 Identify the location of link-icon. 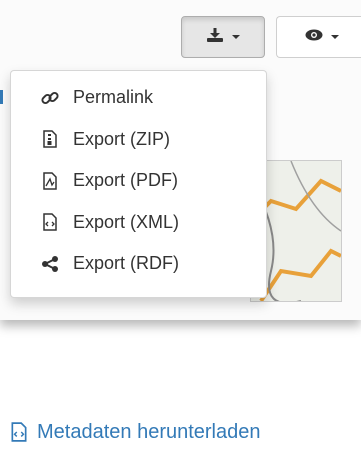
(50, 98).